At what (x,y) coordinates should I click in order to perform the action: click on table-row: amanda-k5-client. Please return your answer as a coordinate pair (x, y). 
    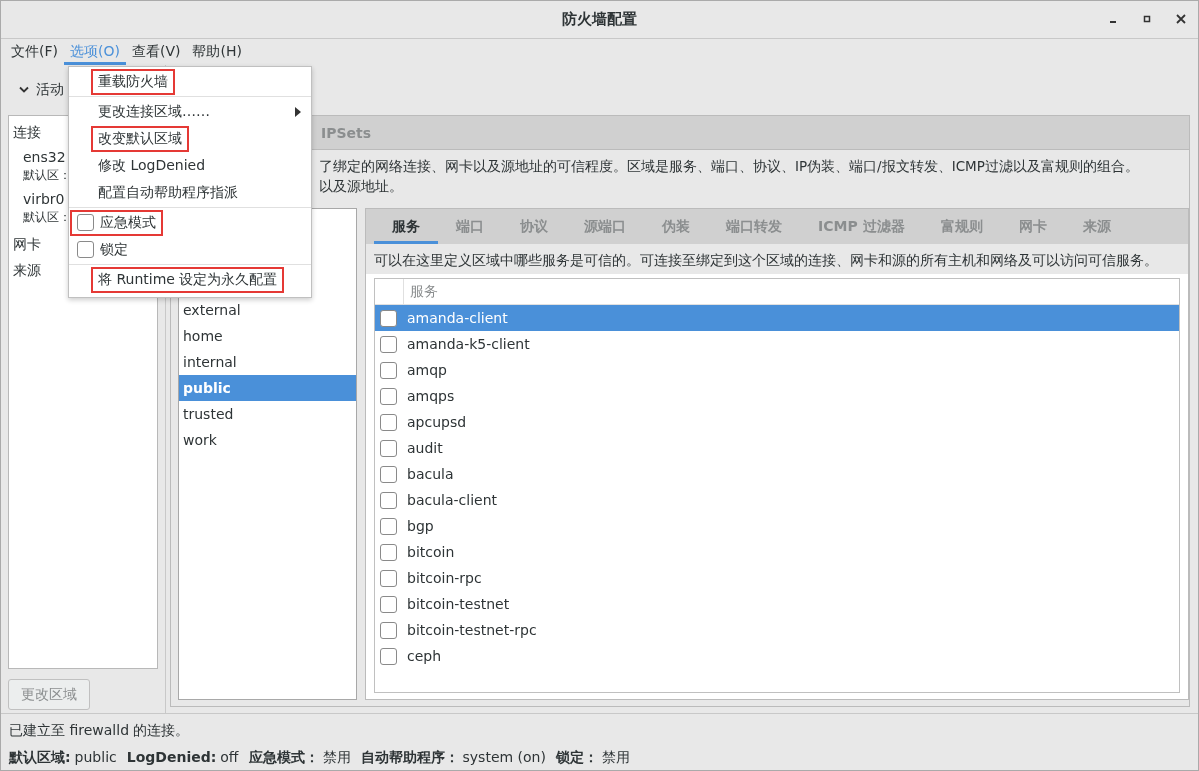
    Looking at the image, I should click on (777, 344).